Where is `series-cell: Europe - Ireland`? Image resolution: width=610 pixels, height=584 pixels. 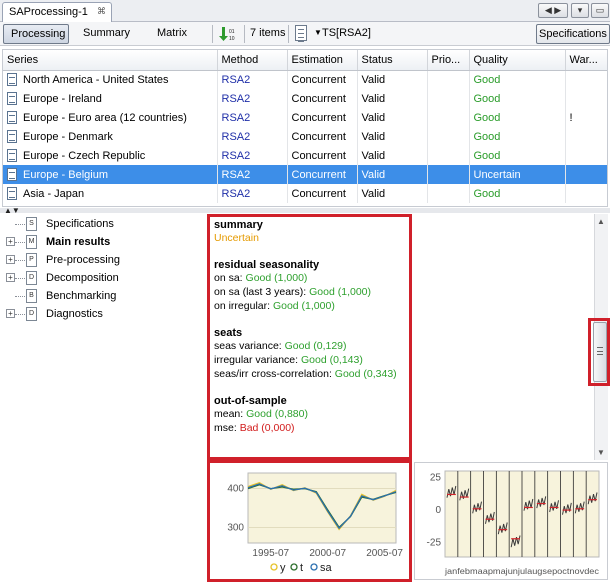
series-cell: Europe - Ireland is located at coordinates (110, 98).